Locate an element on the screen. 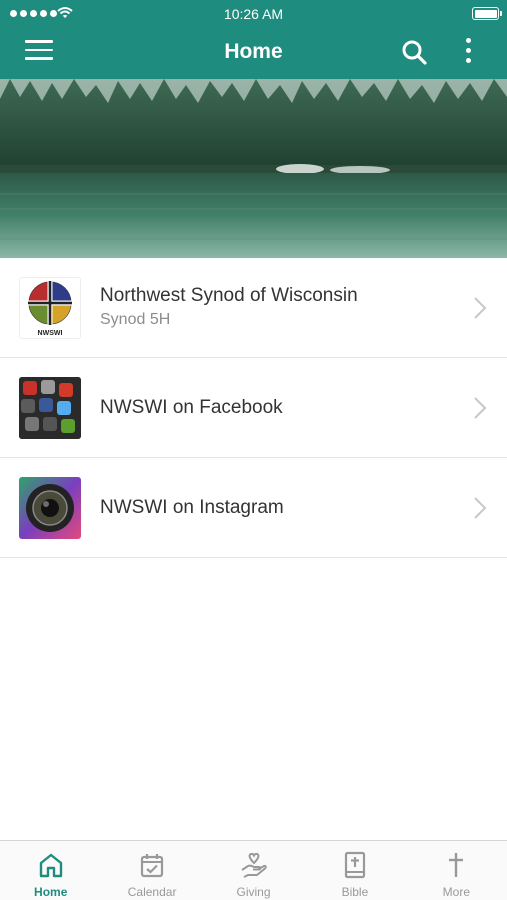  vertical-dots-icon is located at coordinates (468, 52).